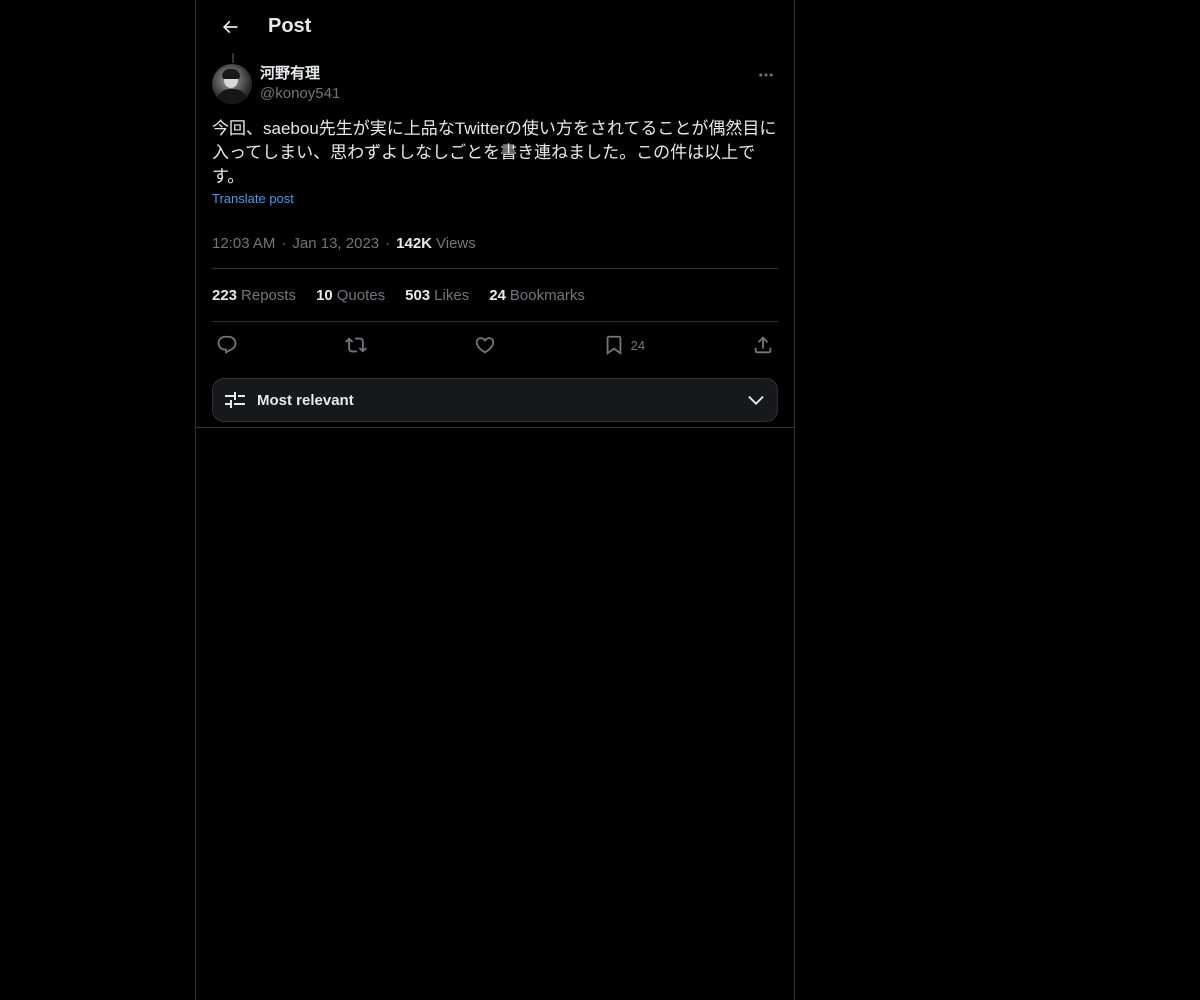 This screenshot has width=1200, height=1000. What do you see at coordinates (300, 74) in the screenshot?
I see `author-display-name: 河野有理` at bounding box center [300, 74].